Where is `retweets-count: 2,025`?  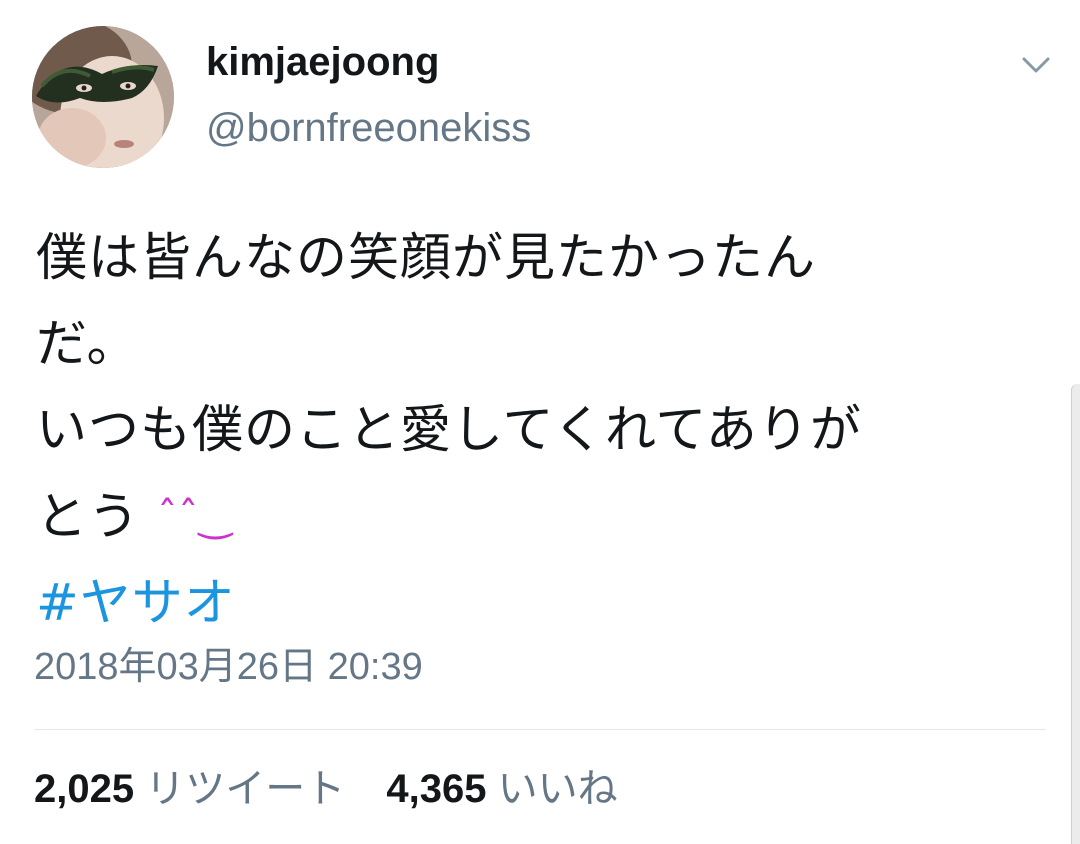 retweets-count: 2,025 is located at coordinates (84, 789).